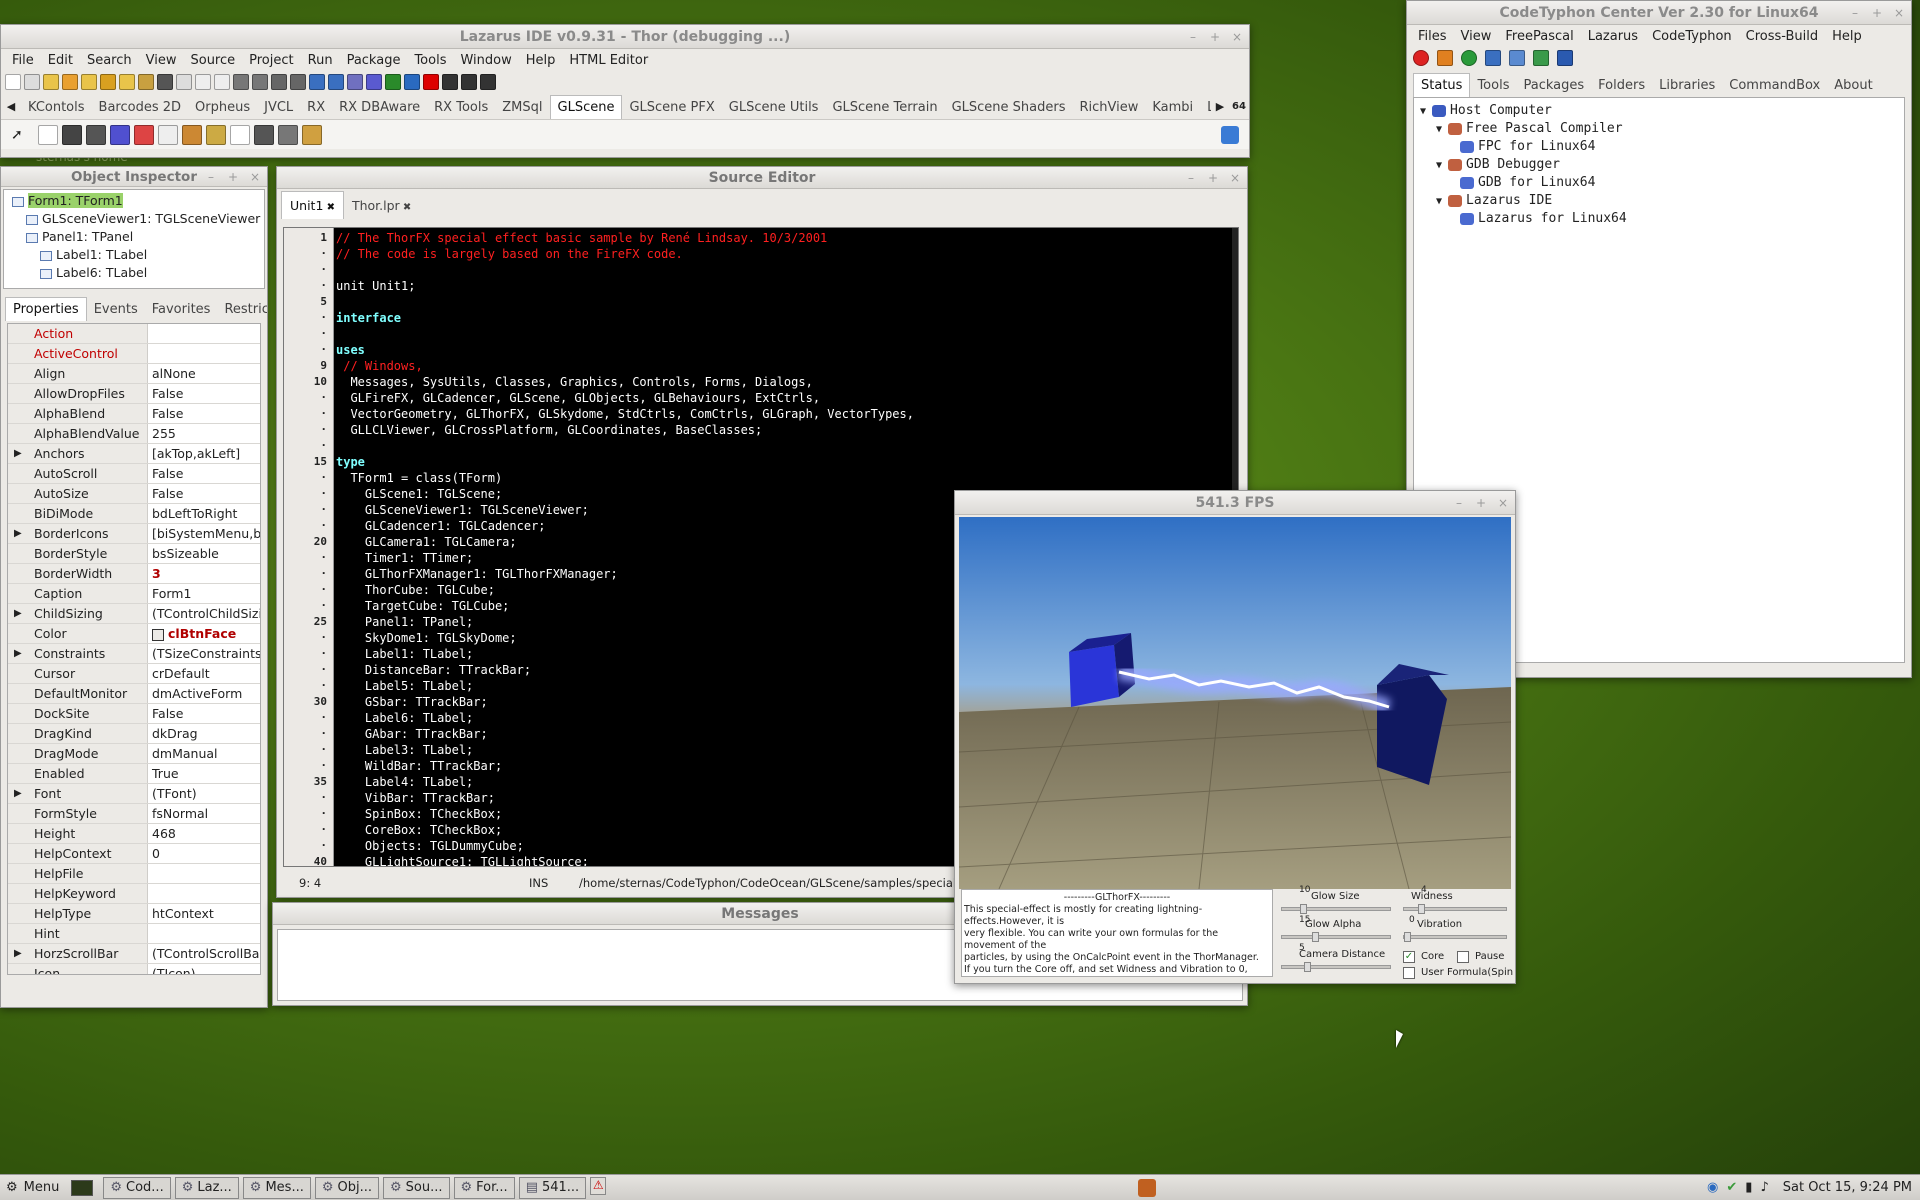 The height and width of the screenshot is (1200, 1920). What do you see at coordinates (22, 135) in the screenshot?
I see `pointer-tool-icon: ➚` at bounding box center [22, 135].